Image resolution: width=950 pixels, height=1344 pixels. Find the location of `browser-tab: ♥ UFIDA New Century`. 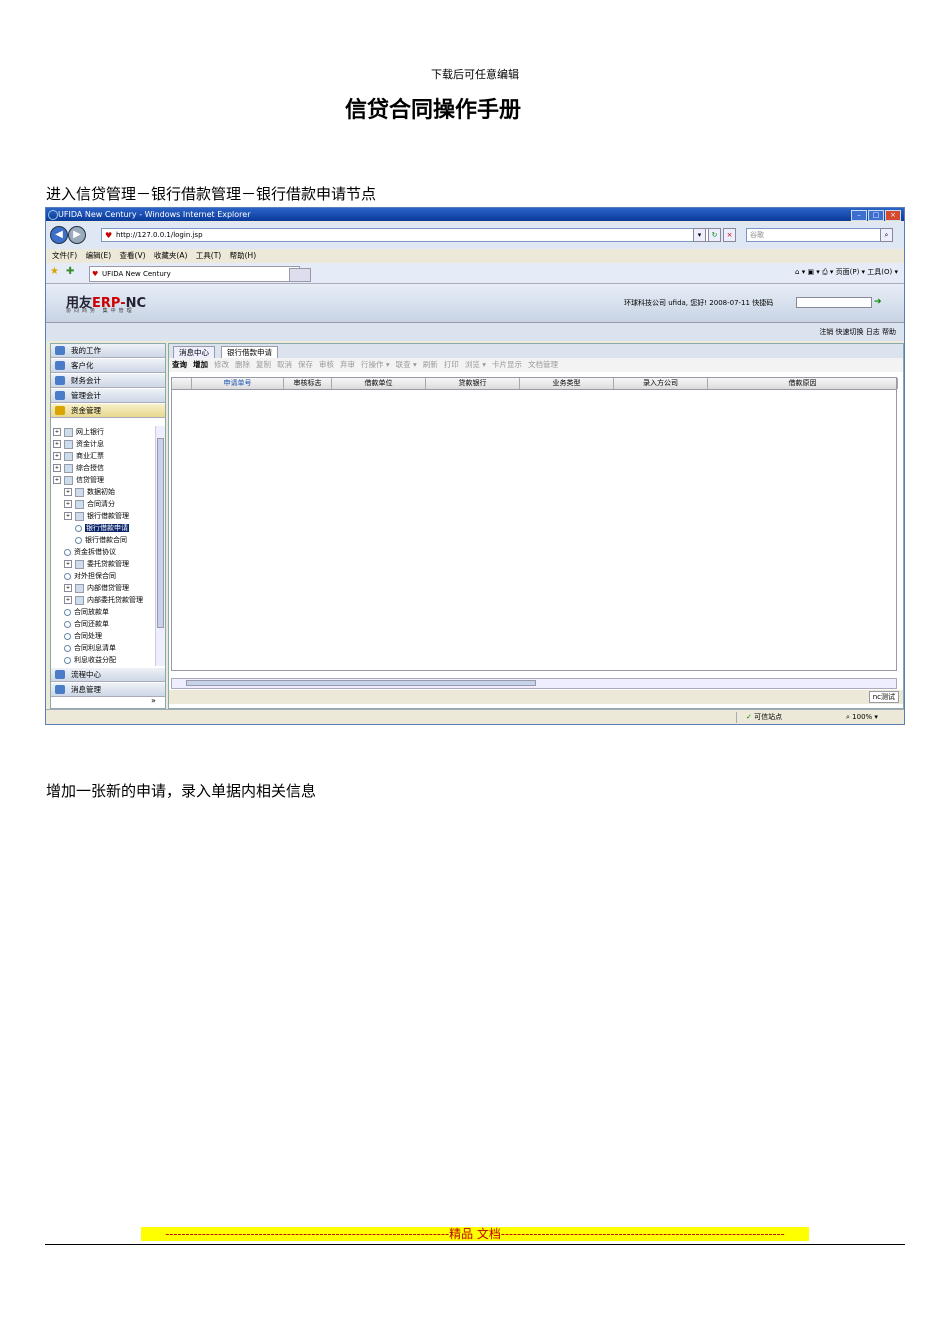

browser-tab: ♥ UFIDA New Century is located at coordinates (194, 274).